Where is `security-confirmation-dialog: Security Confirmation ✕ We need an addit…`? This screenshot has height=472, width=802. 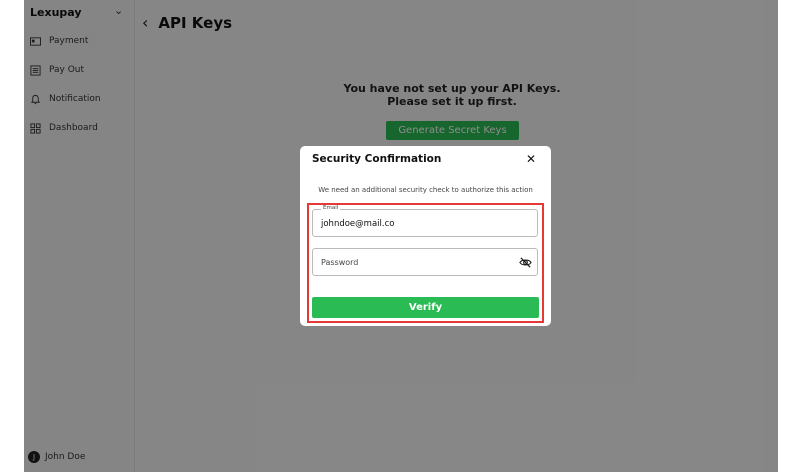
security-confirmation-dialog: Security Confirmation ✕ We need an addit… is located at coordinates (425, 236).